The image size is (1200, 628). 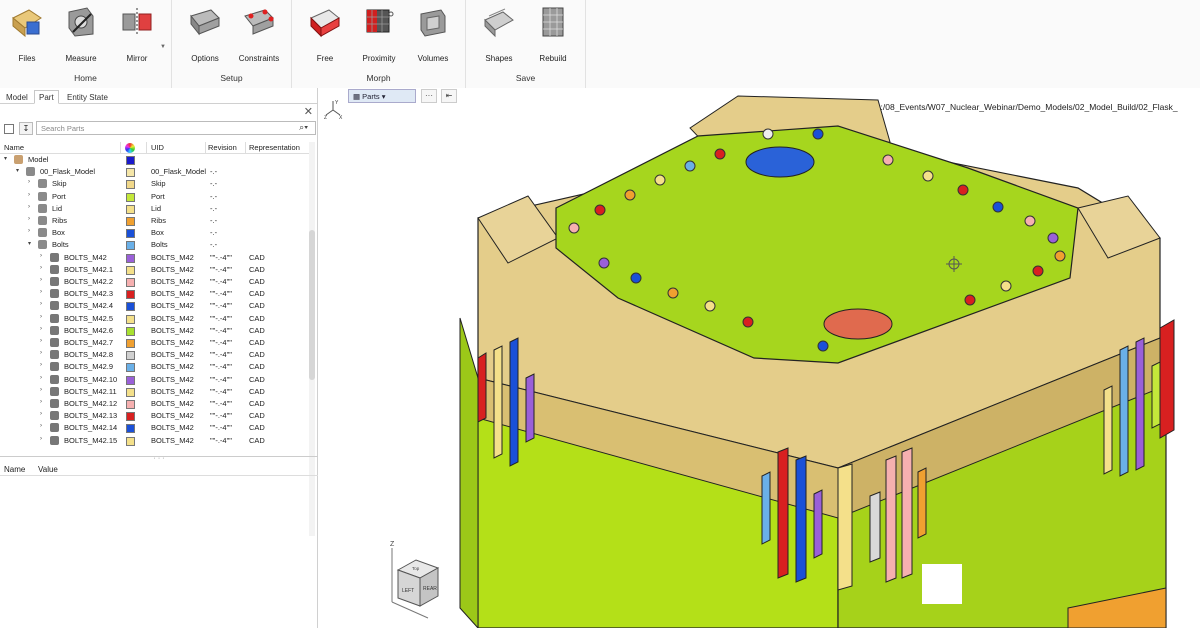 What do you see at coordinates (157, 160) in the screenshot?
I see `tree-row: ▾ Model` at bounding box center [157, 160].